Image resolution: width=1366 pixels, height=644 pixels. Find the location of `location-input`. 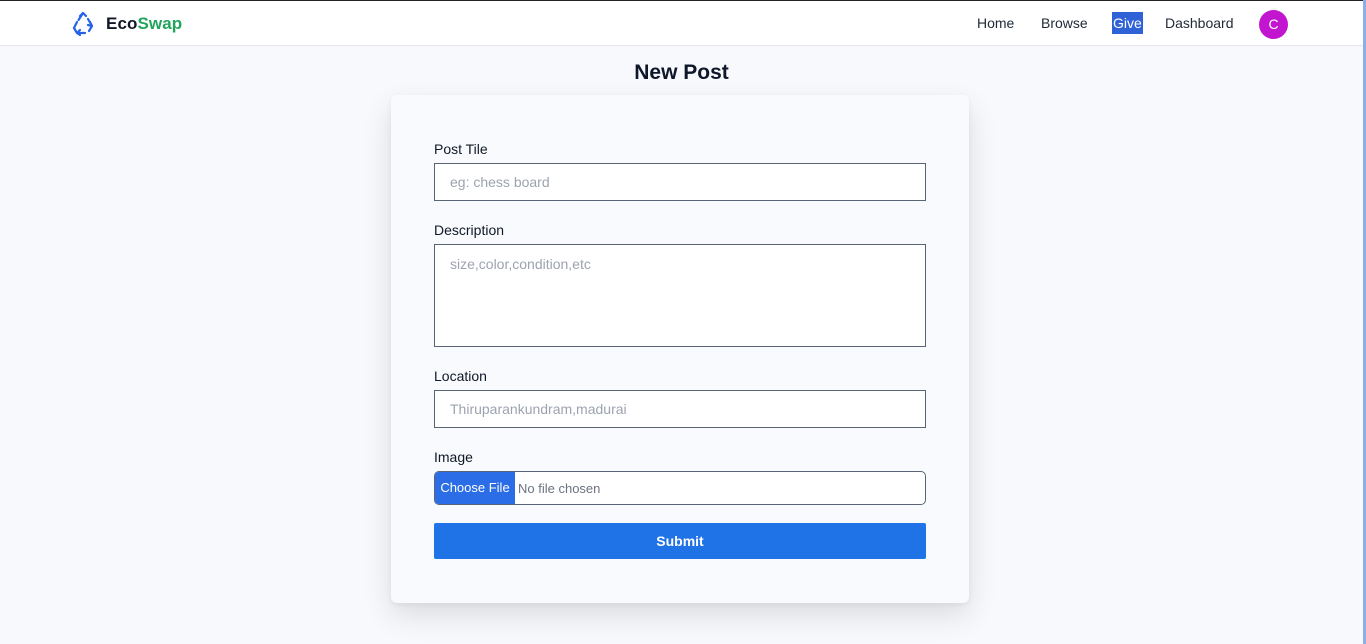

location-input is located at coordinates (680, 409).